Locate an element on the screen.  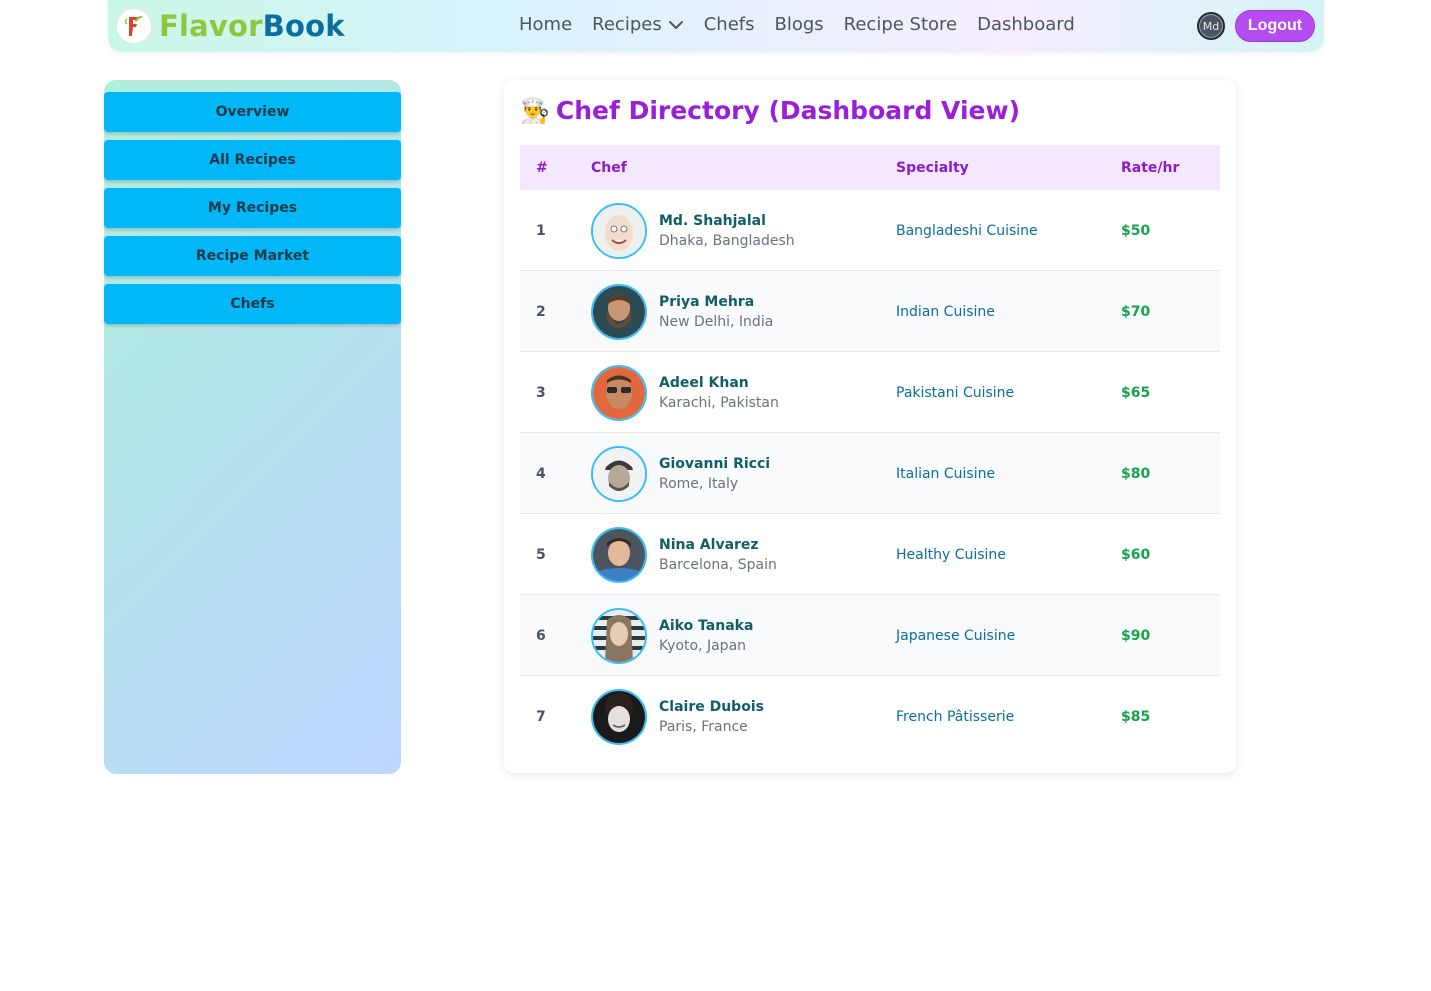
chef-logo-icon is located at coordinates (134, 26).